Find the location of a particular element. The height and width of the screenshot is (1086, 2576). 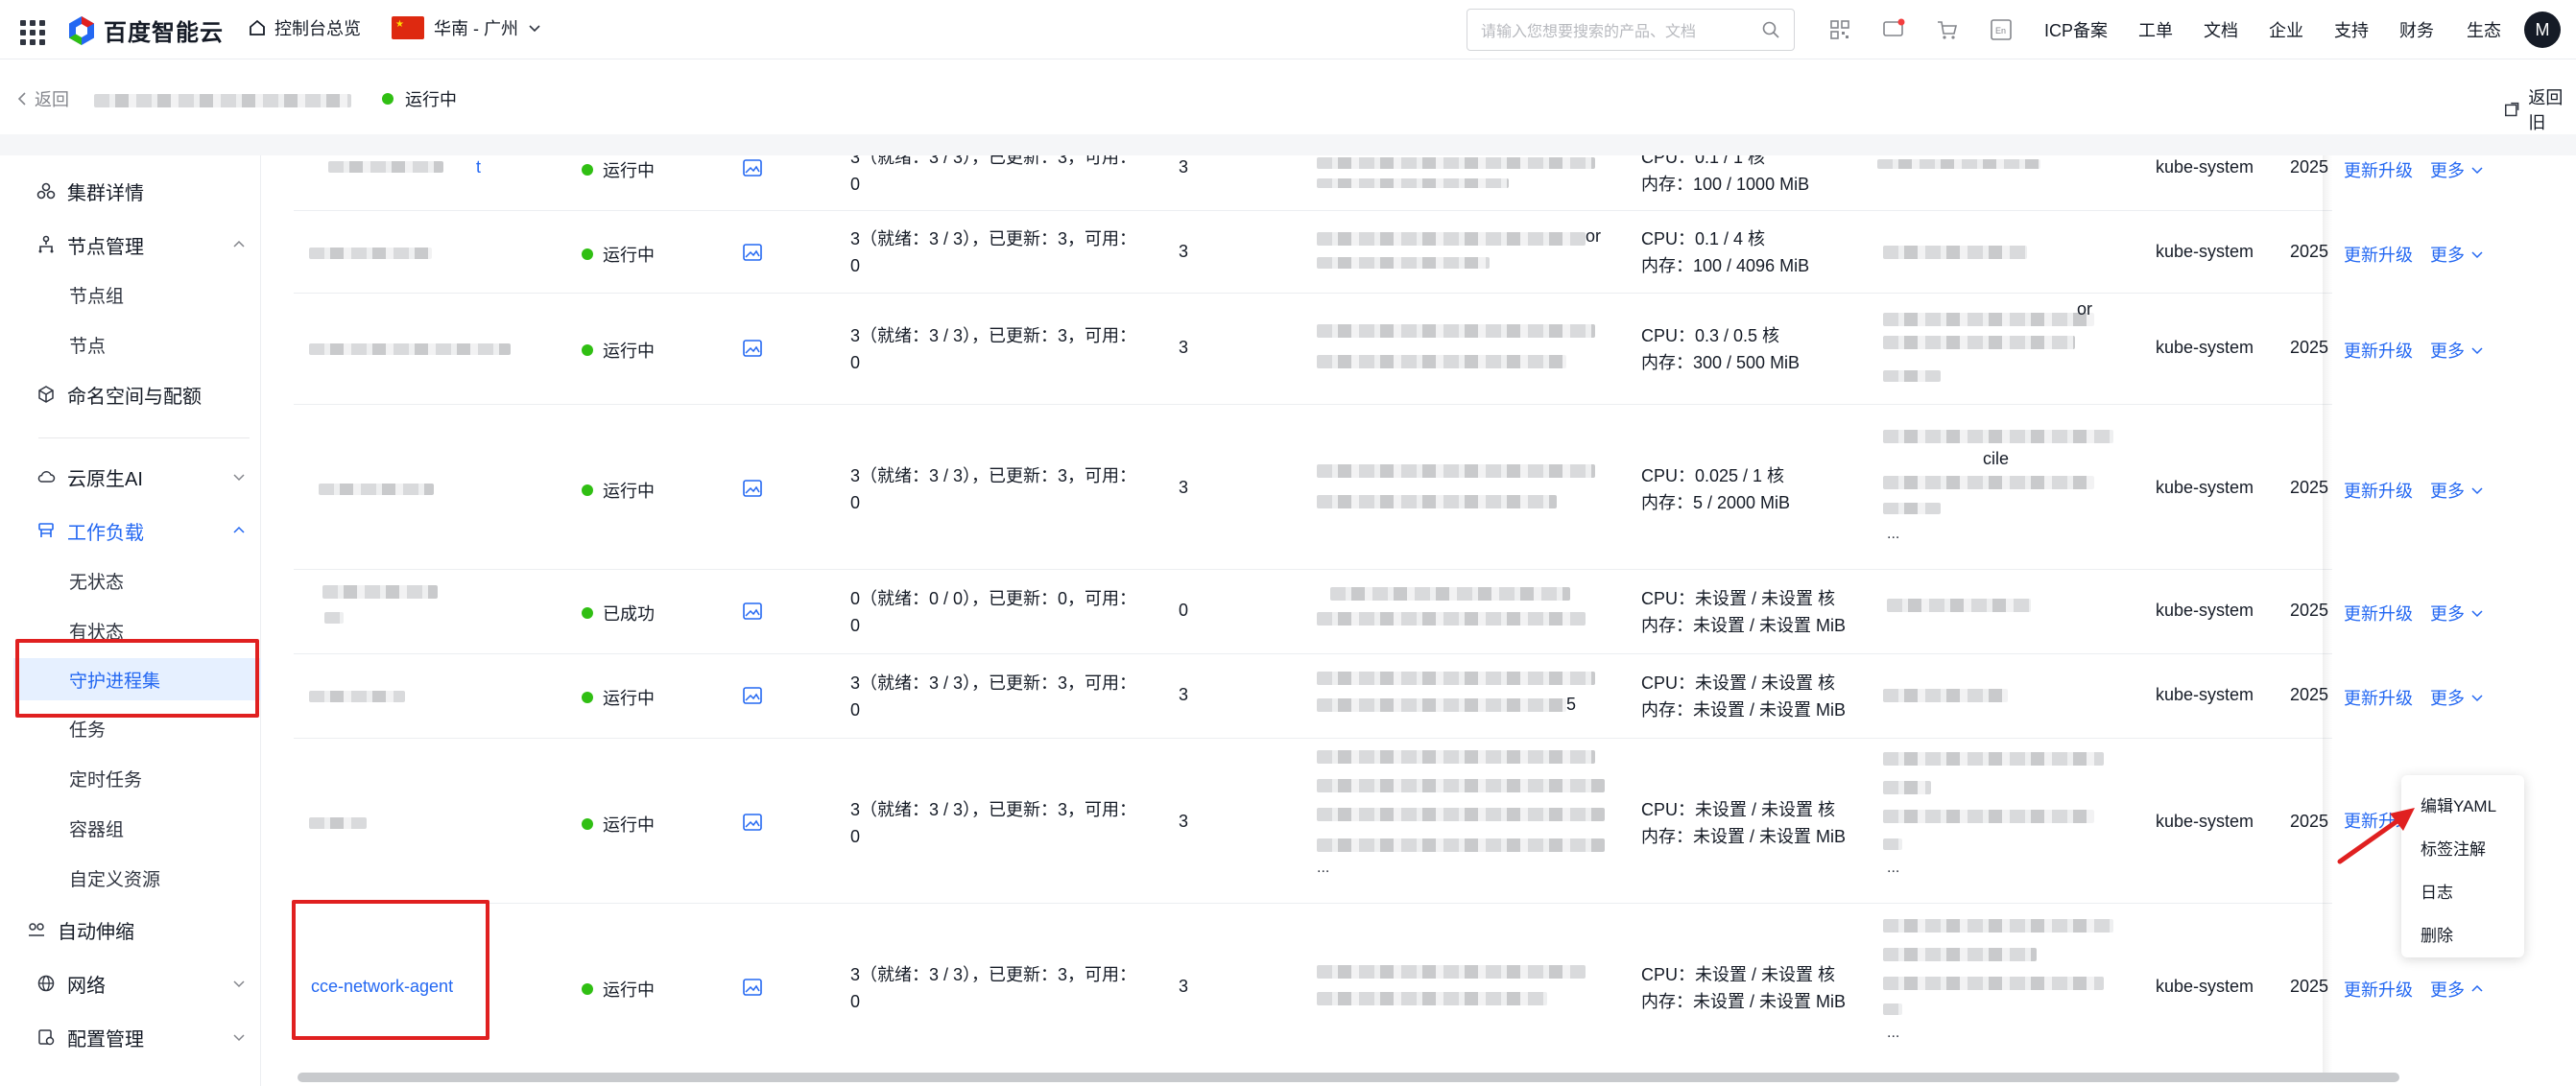

horizontal-scrollbar is located at coordinates (1348, 1077).